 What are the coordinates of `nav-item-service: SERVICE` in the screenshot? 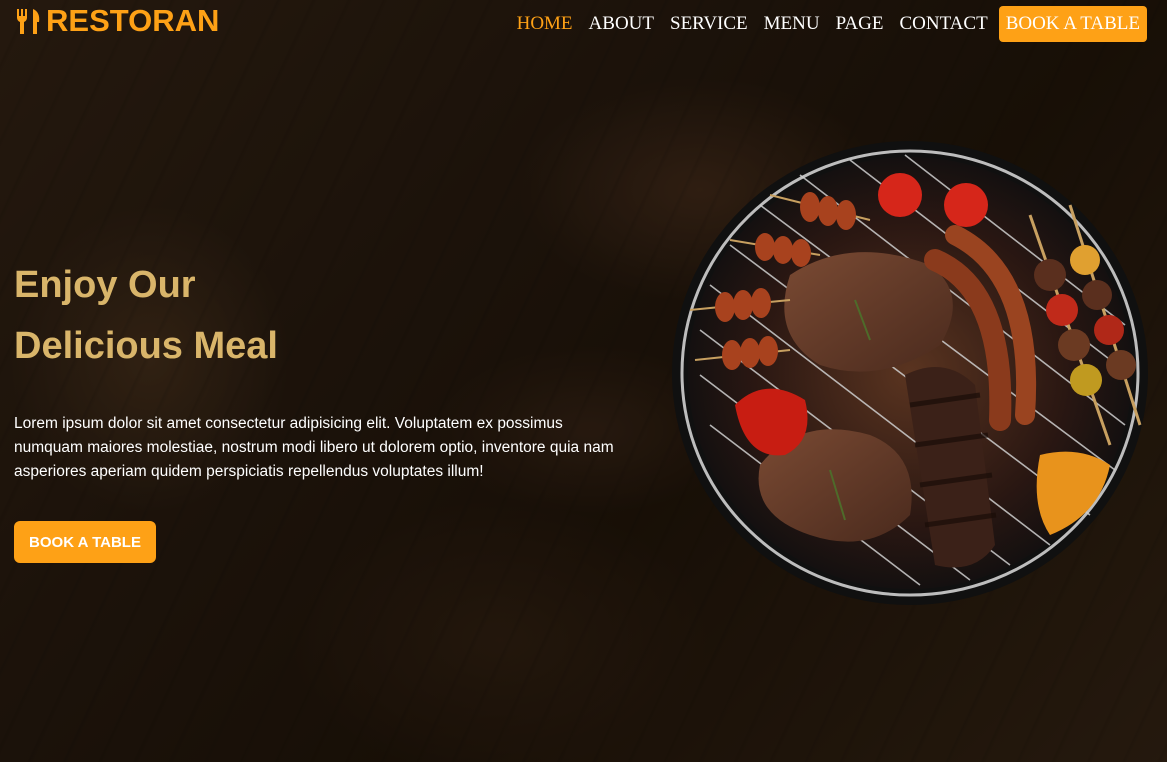 It's located at (709, 24).